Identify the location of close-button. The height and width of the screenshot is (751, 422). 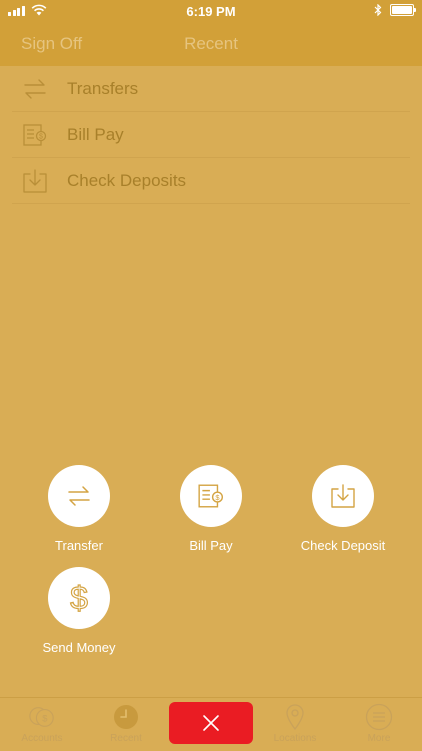
(211, 723).